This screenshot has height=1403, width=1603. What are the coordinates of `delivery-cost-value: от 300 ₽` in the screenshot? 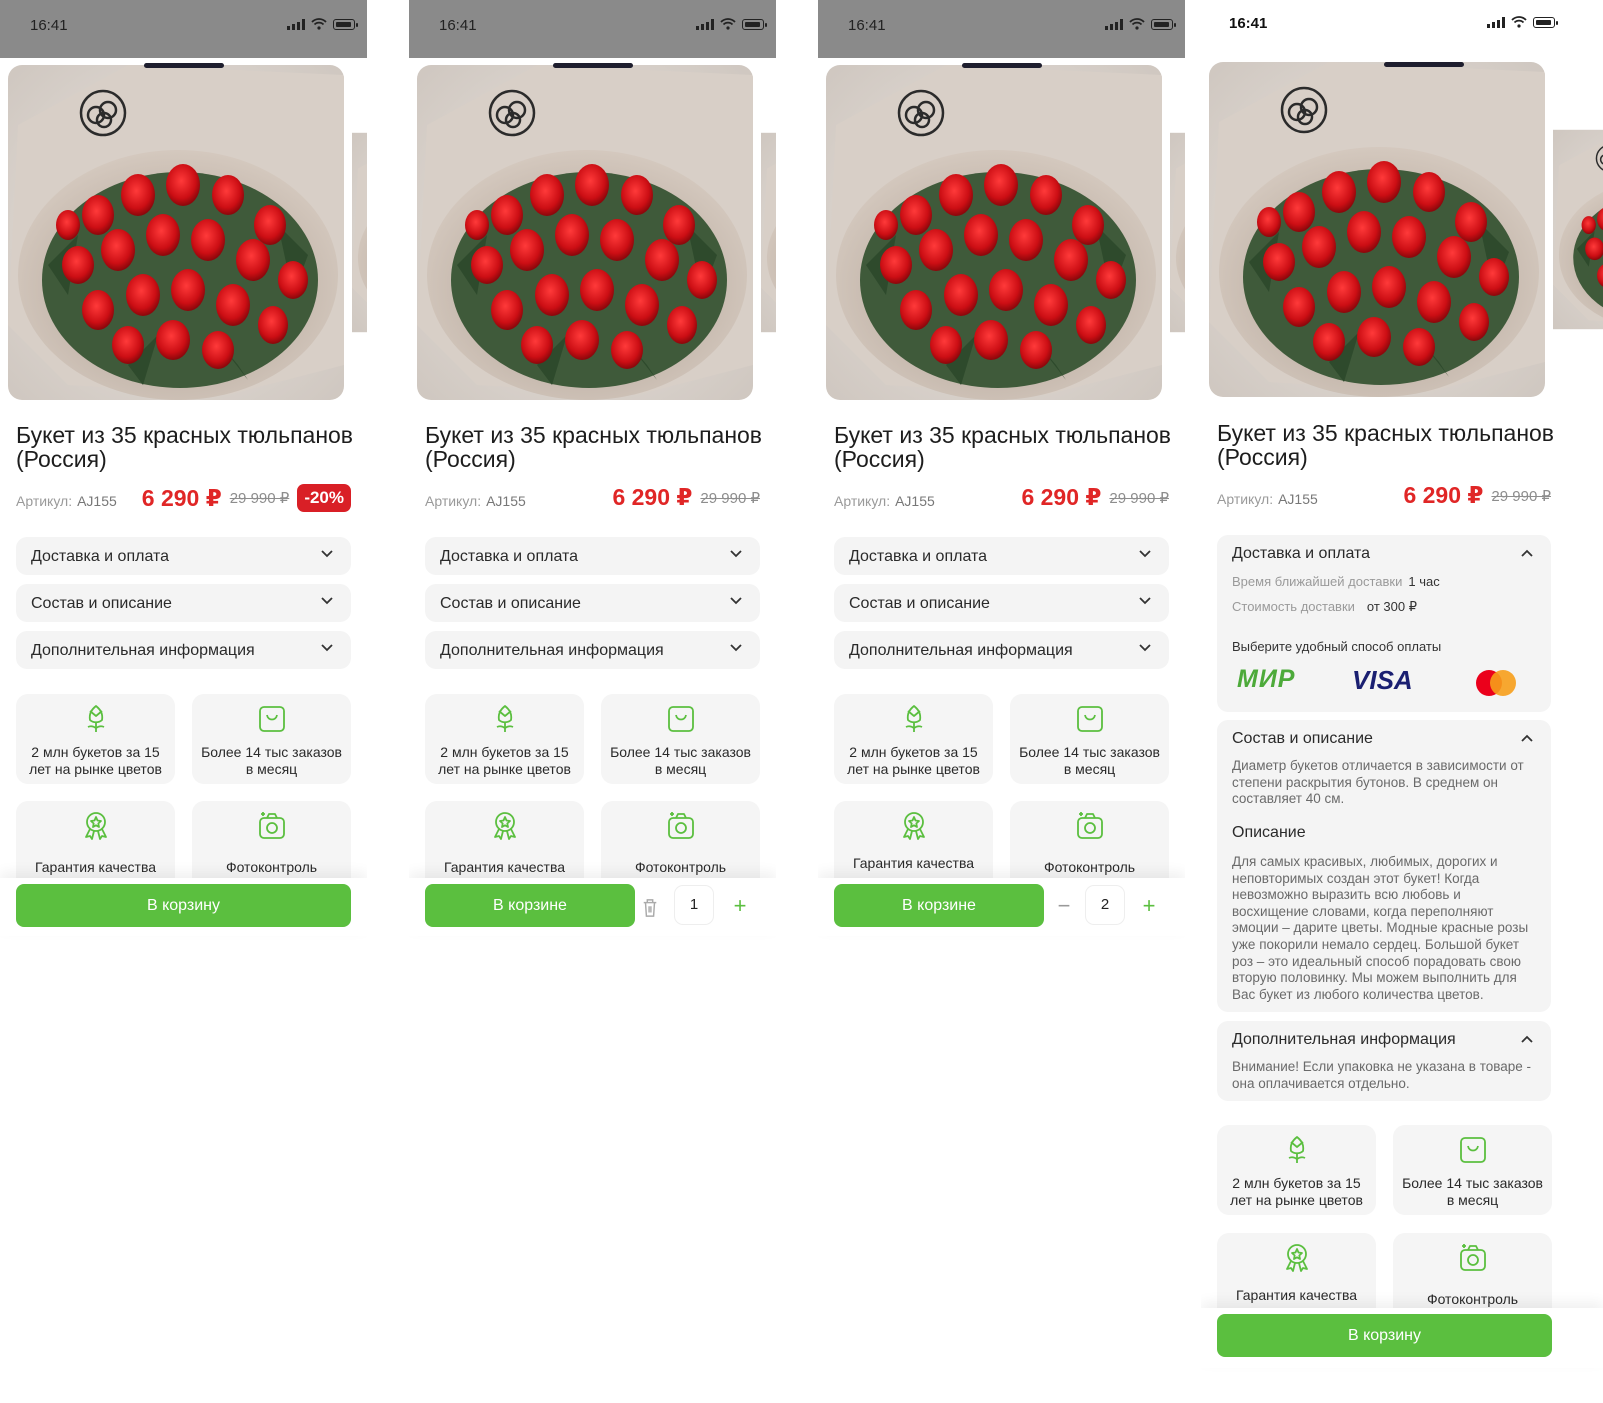 It's located at (1391, 606).